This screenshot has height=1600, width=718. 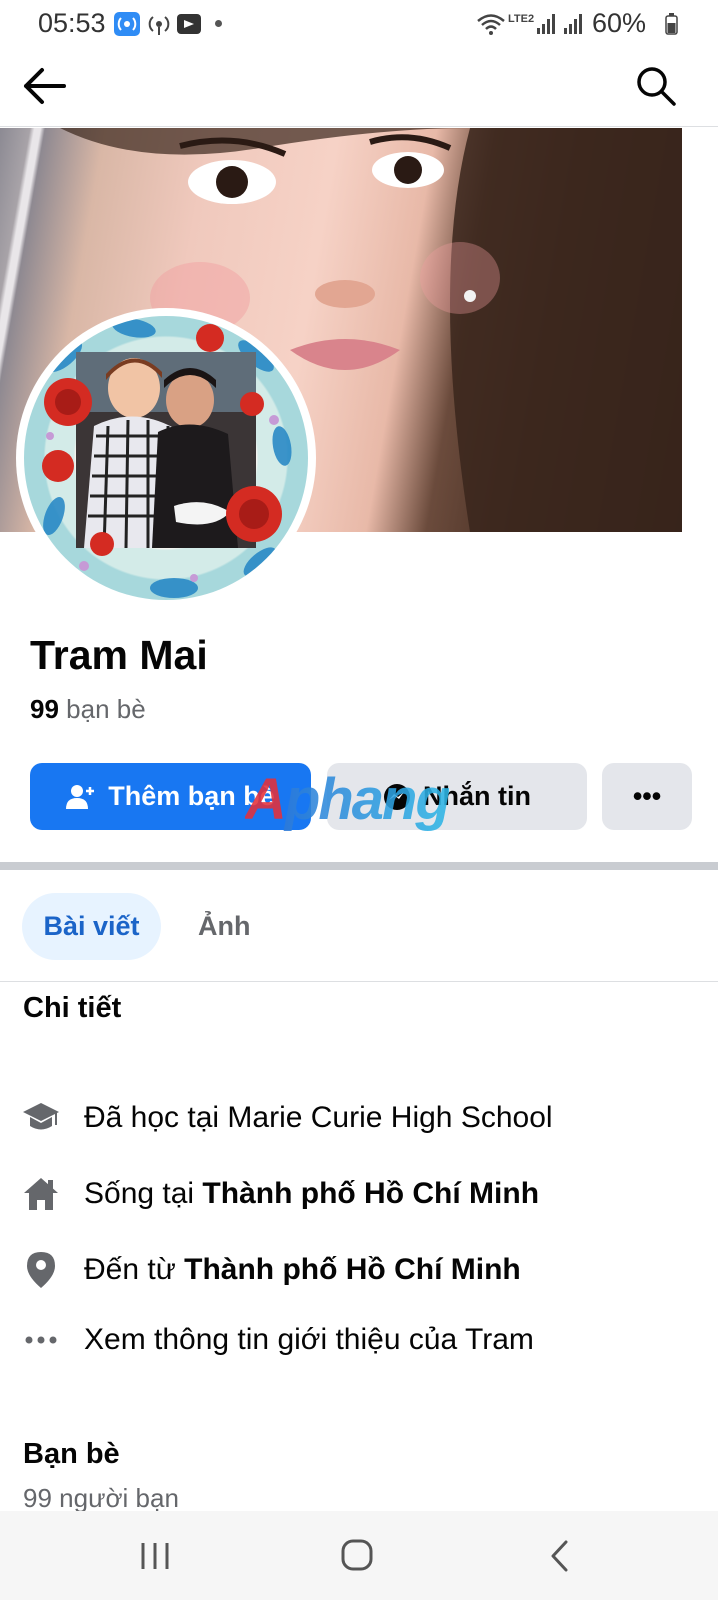 What do you see at coordinates (359, 866) in the screenshot?
I see `section-divider` at bounding box center [359, 866].